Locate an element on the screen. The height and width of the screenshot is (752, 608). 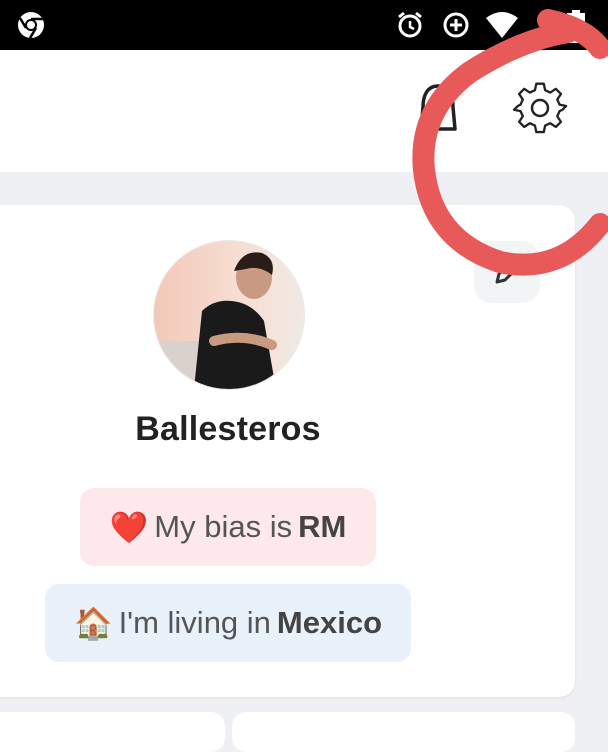
signal-icon is located at coordinates (543, 27).